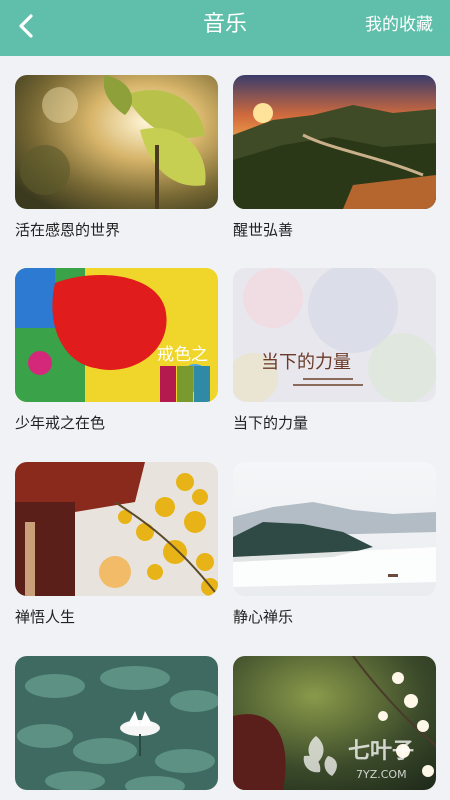 The height and width of the screenshot is (800, 450). What do you see at coordinates (263, 230) in the screenshot?
I see `album-title: 醒世弘善` at bounding box center [263, 230].